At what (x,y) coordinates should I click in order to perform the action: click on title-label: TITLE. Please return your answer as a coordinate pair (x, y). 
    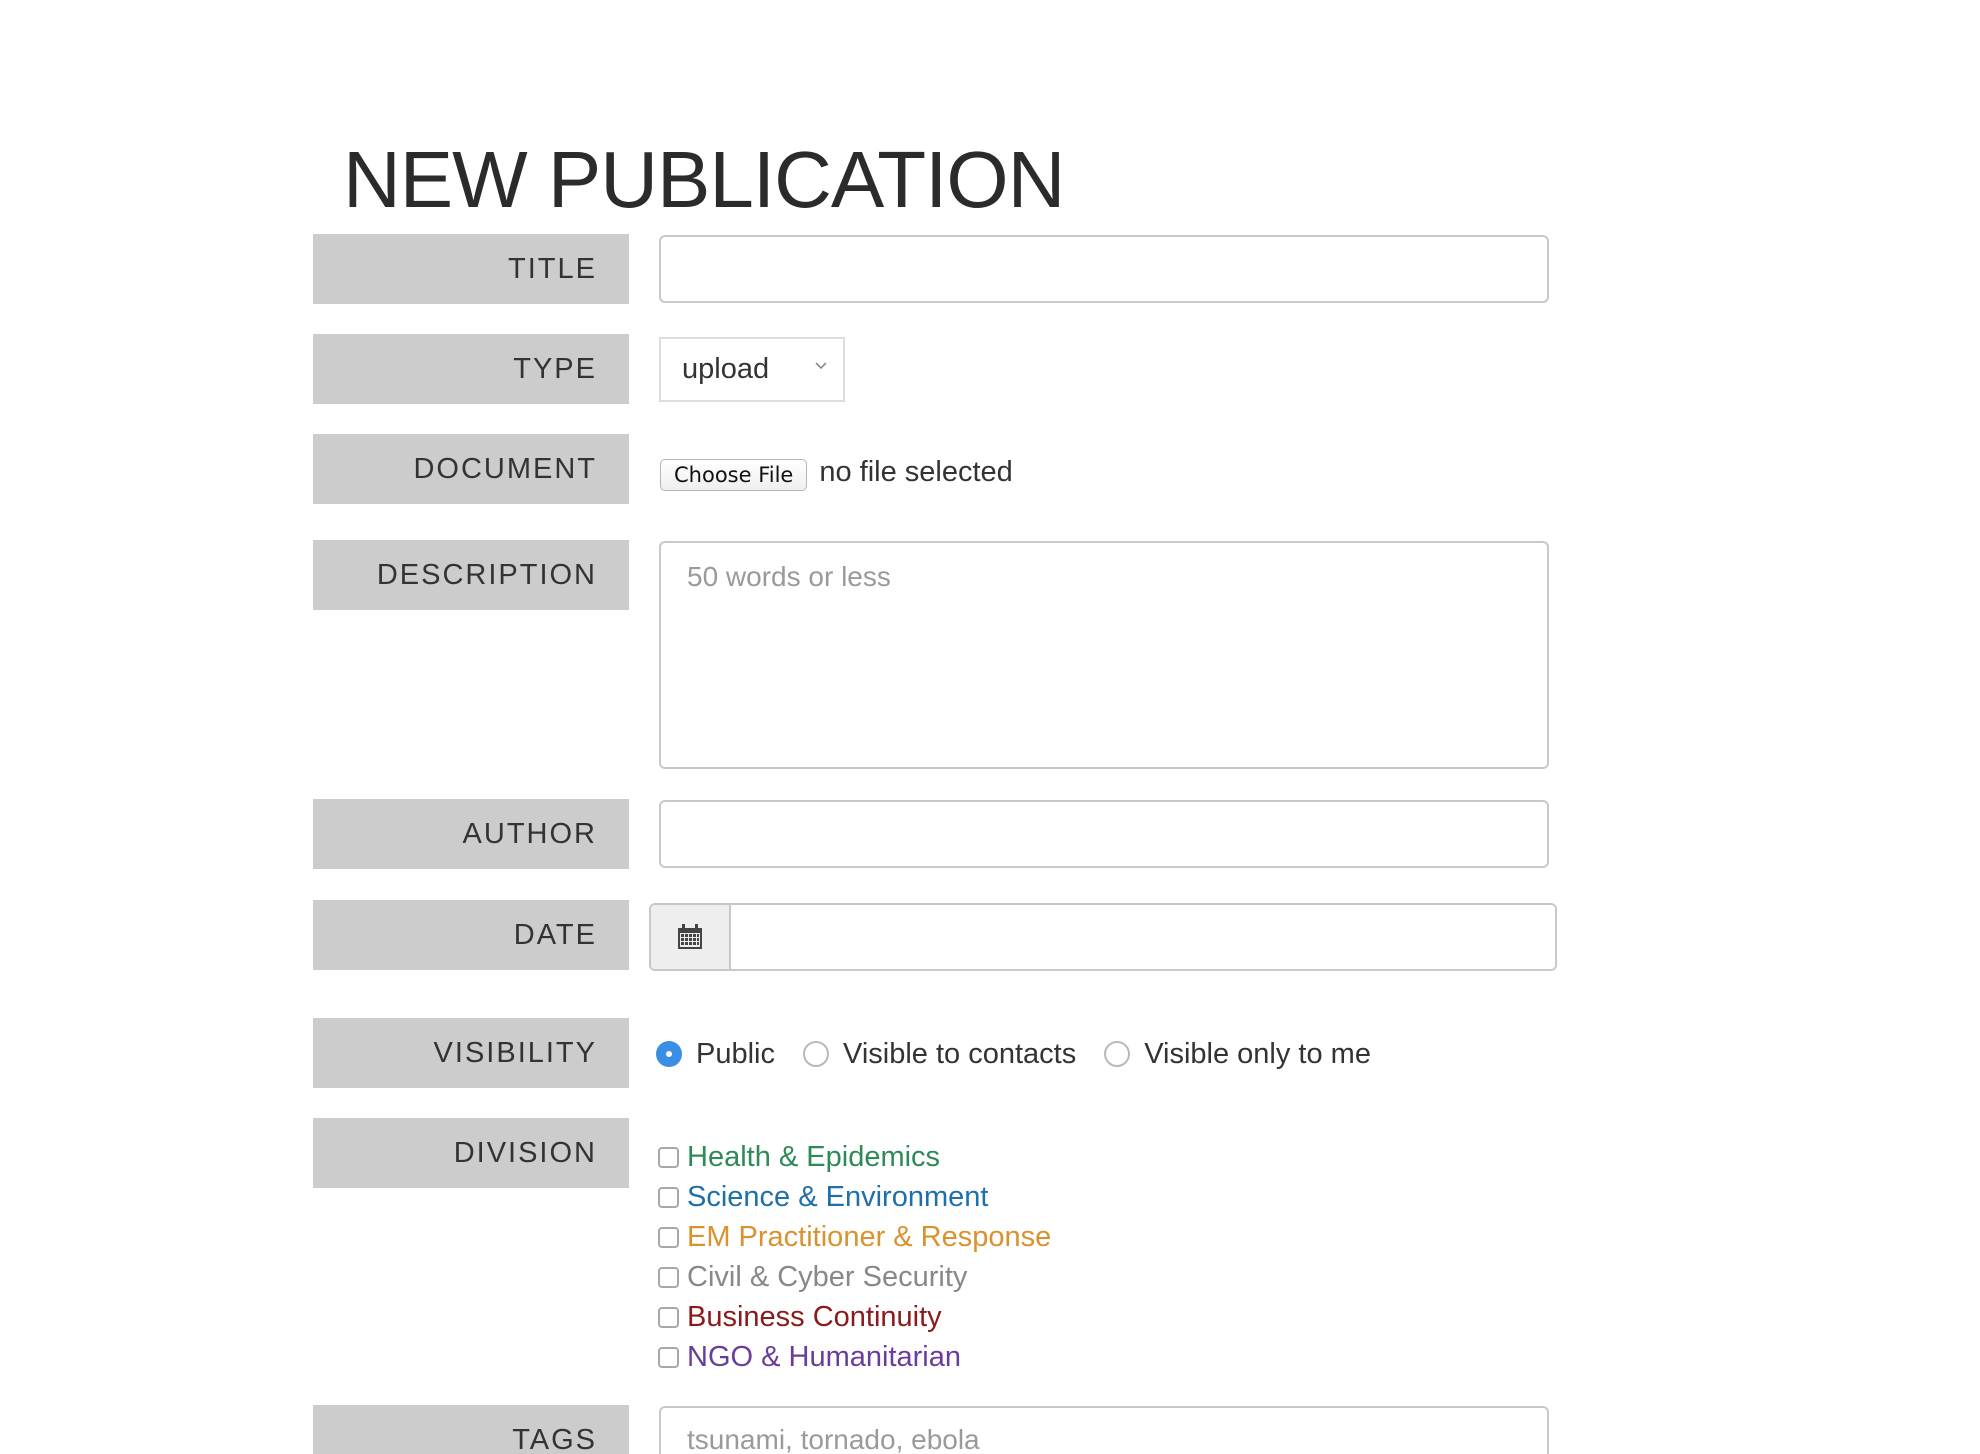
    Looking at the image, I should click on (471, 269).